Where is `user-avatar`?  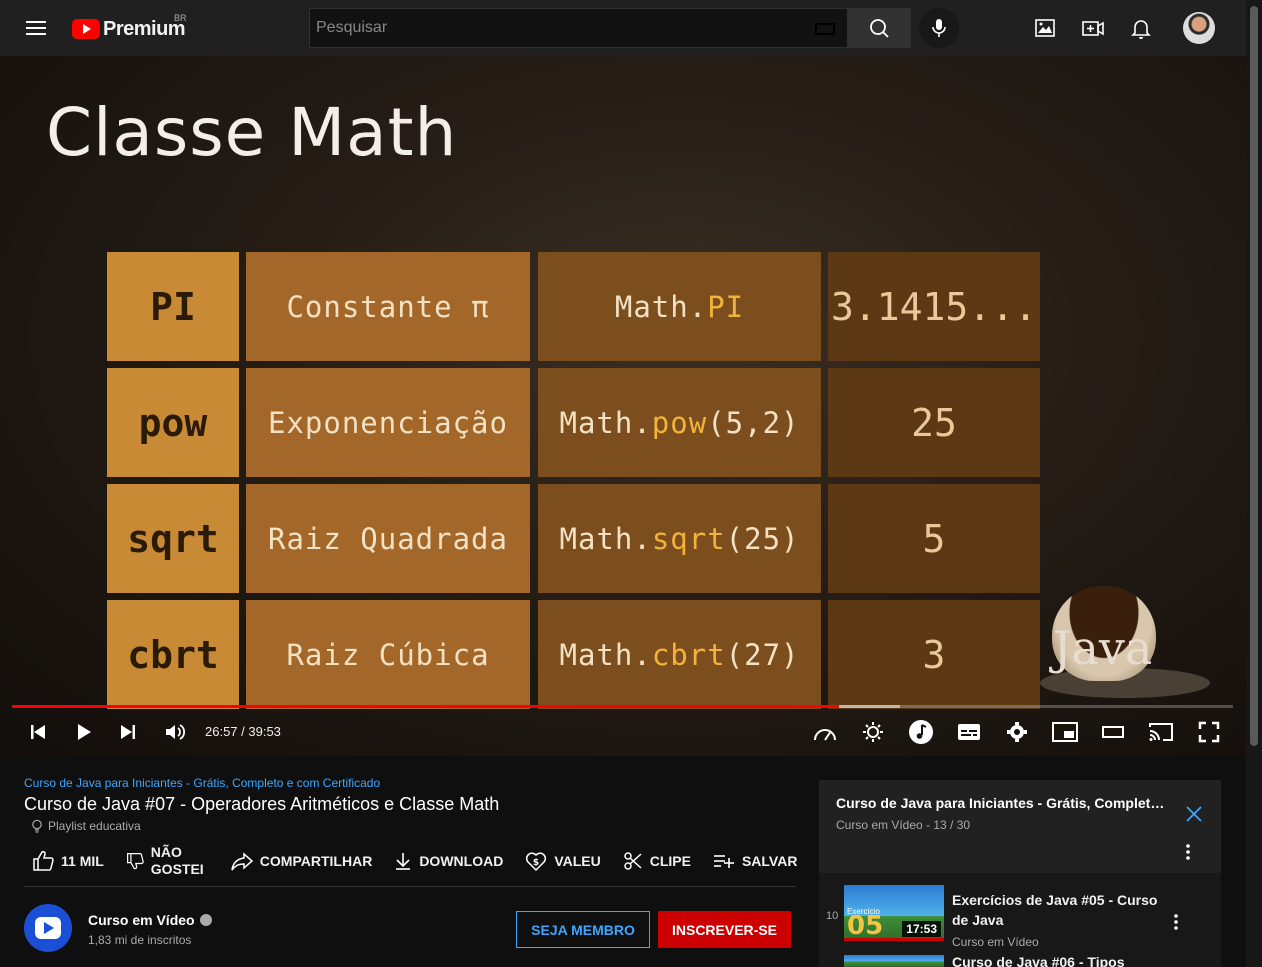
user-avatar is located at coordinates (1199, 28).